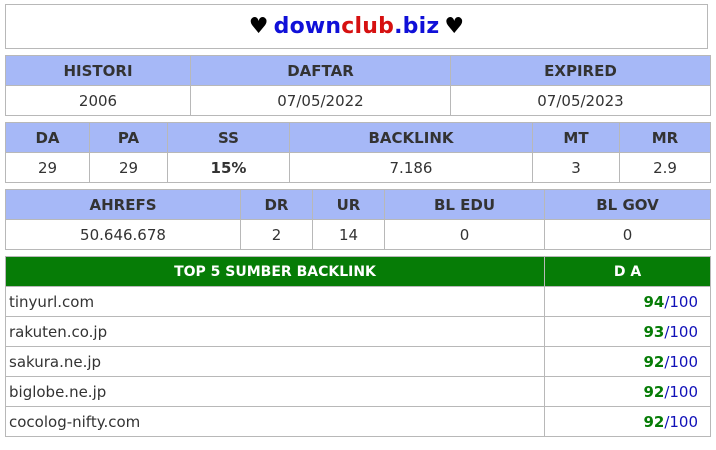 The width and height of the screenshot is (716, 450). Describe the element at coordinates (276, 204) in the screenshot. I see `header-dr: DR` at that location.